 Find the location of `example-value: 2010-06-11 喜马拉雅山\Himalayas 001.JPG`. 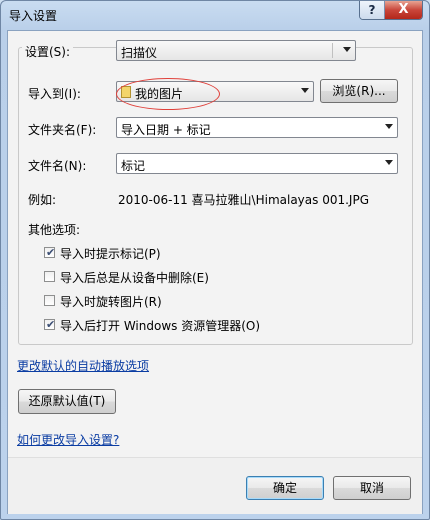

example-value: 2010-06-11 喜马拉雅山\Himalayas 001.JPG is located at coordinates (243, 200).